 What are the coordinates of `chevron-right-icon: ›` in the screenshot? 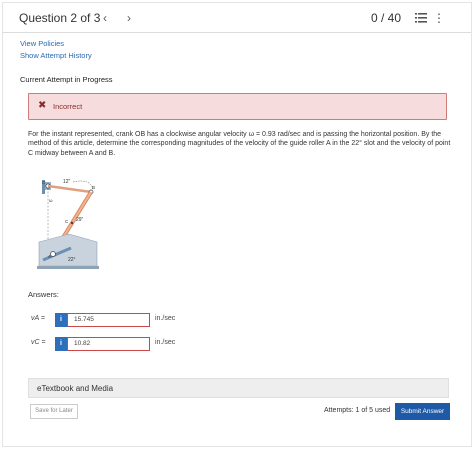 It's located at (129, 18).